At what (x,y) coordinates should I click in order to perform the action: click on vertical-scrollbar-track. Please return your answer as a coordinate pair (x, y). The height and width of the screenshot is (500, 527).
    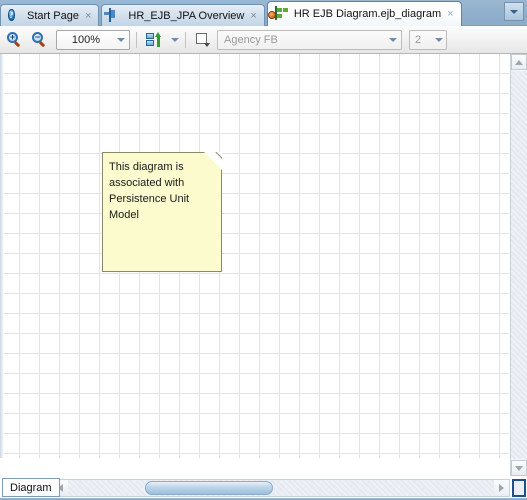
    Looking at the image, I should click on (519, 265).